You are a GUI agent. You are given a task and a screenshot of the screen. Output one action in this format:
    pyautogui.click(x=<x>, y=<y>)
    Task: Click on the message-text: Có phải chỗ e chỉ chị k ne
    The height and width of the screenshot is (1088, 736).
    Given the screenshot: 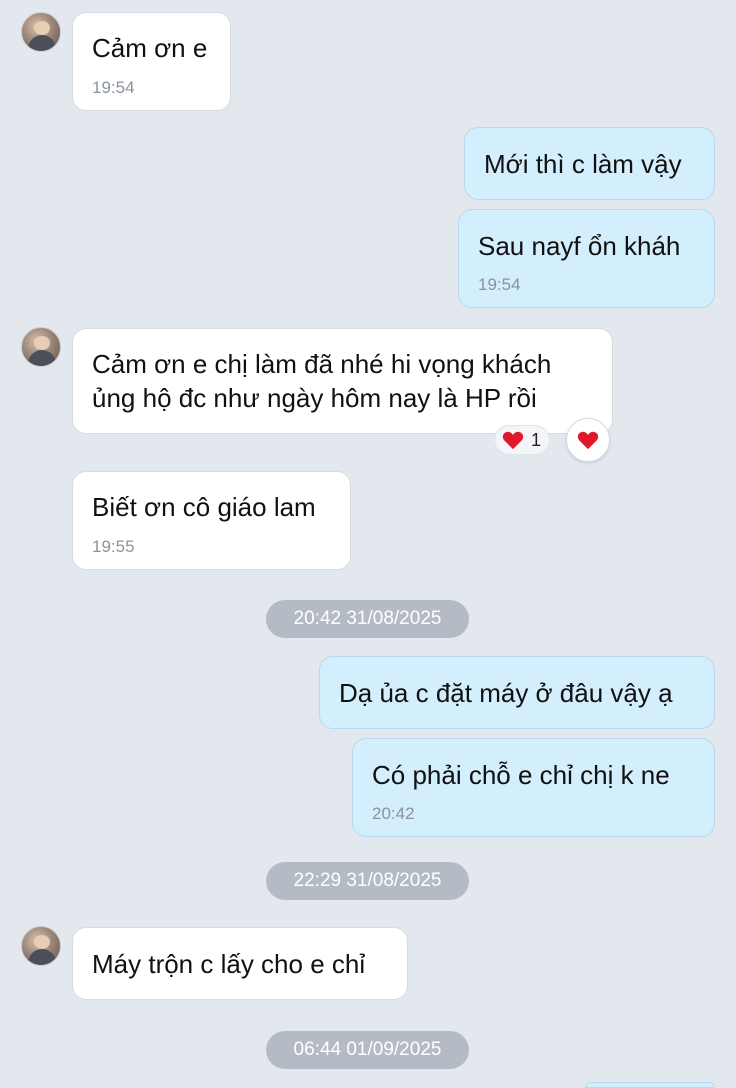 What is the action you would take?
    pyautogui.click(x=521, y=775)
    